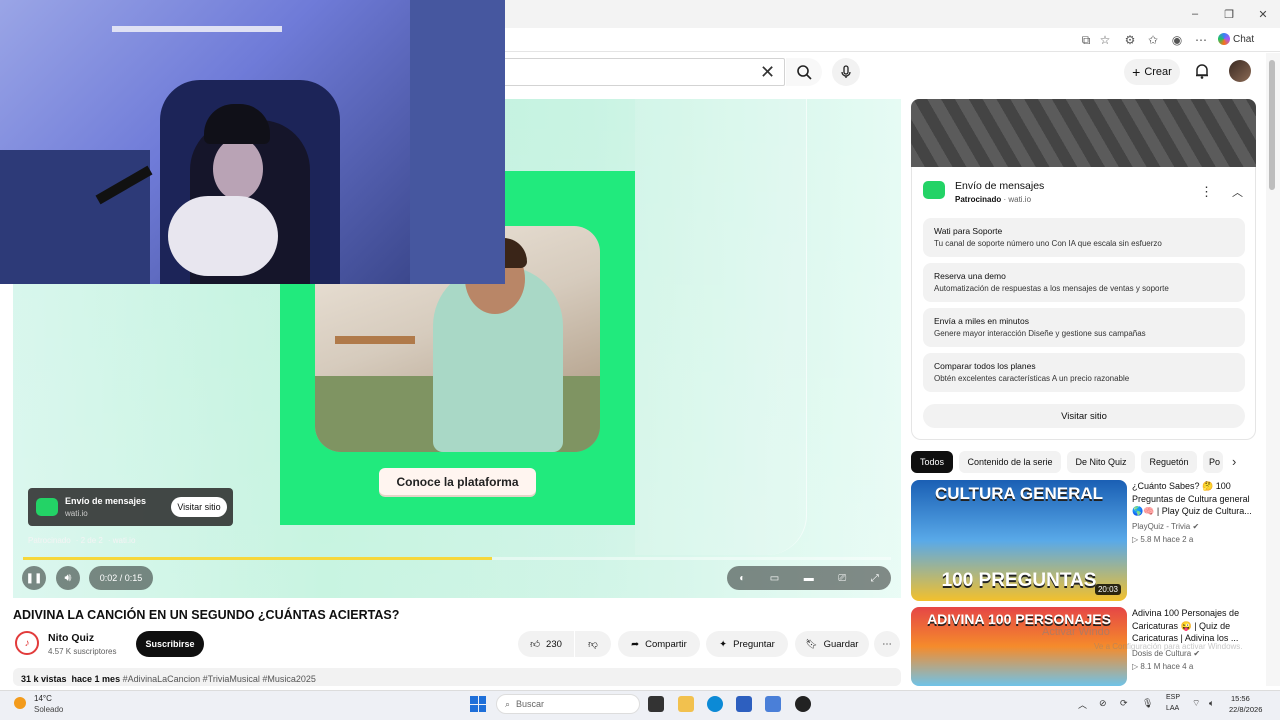  What do you see at coordinates (1083, 133) in the screenshot?
I see `side-ad-banner` at bounding box center [1083, 133].